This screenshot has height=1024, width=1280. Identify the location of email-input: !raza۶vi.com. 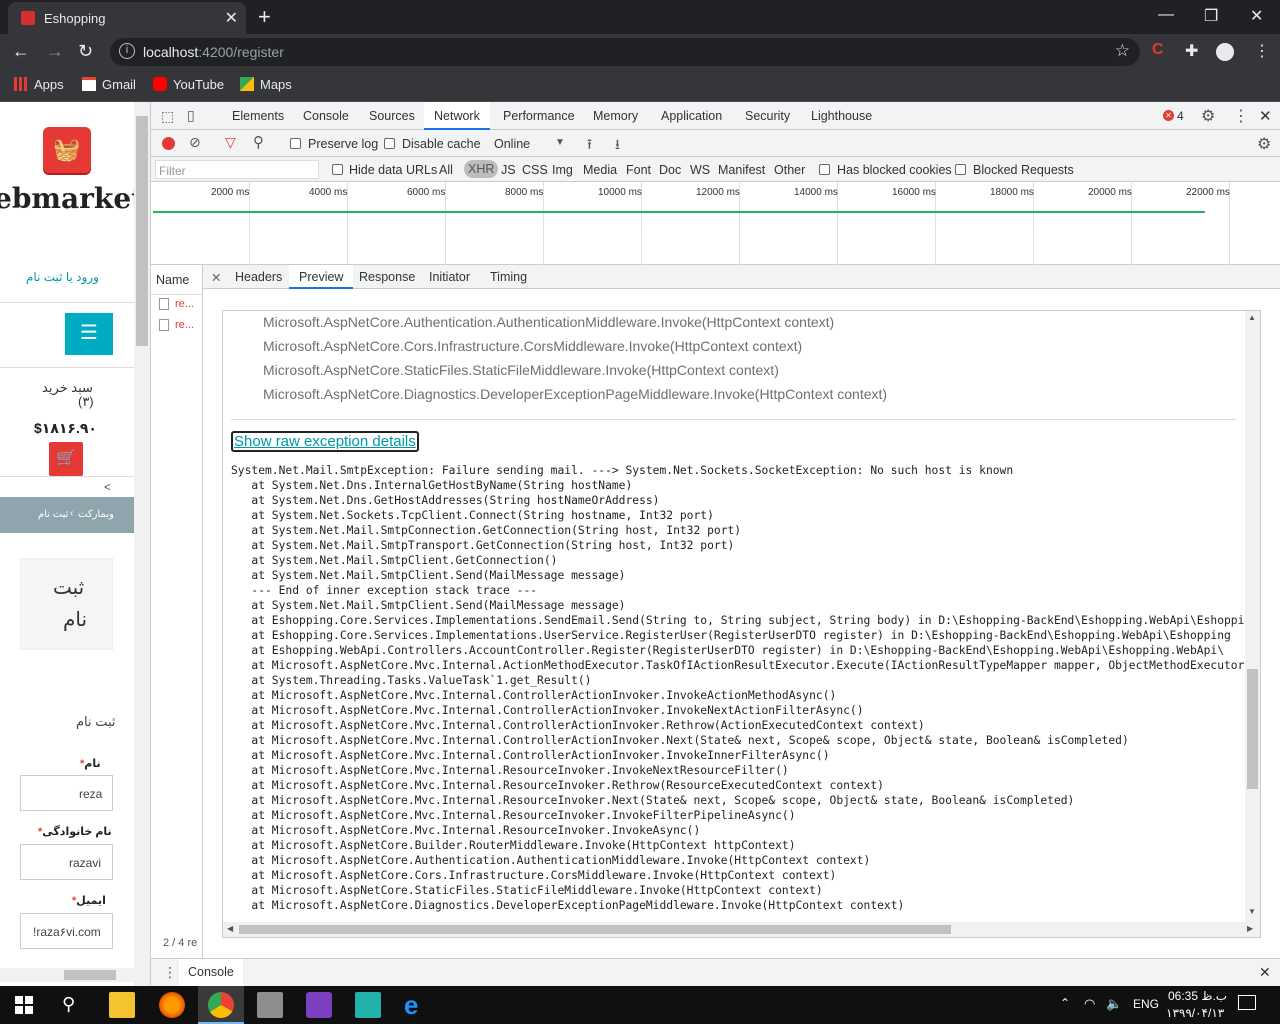
(66, 931).